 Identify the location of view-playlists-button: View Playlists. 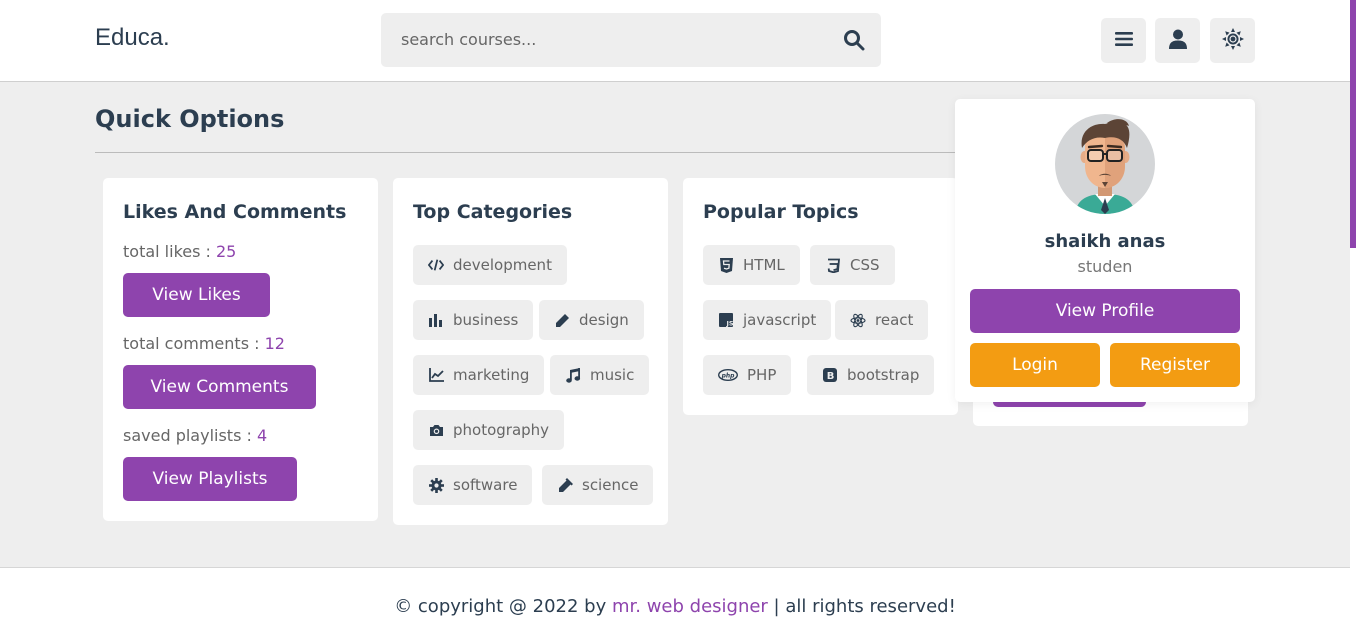
(210, 479).